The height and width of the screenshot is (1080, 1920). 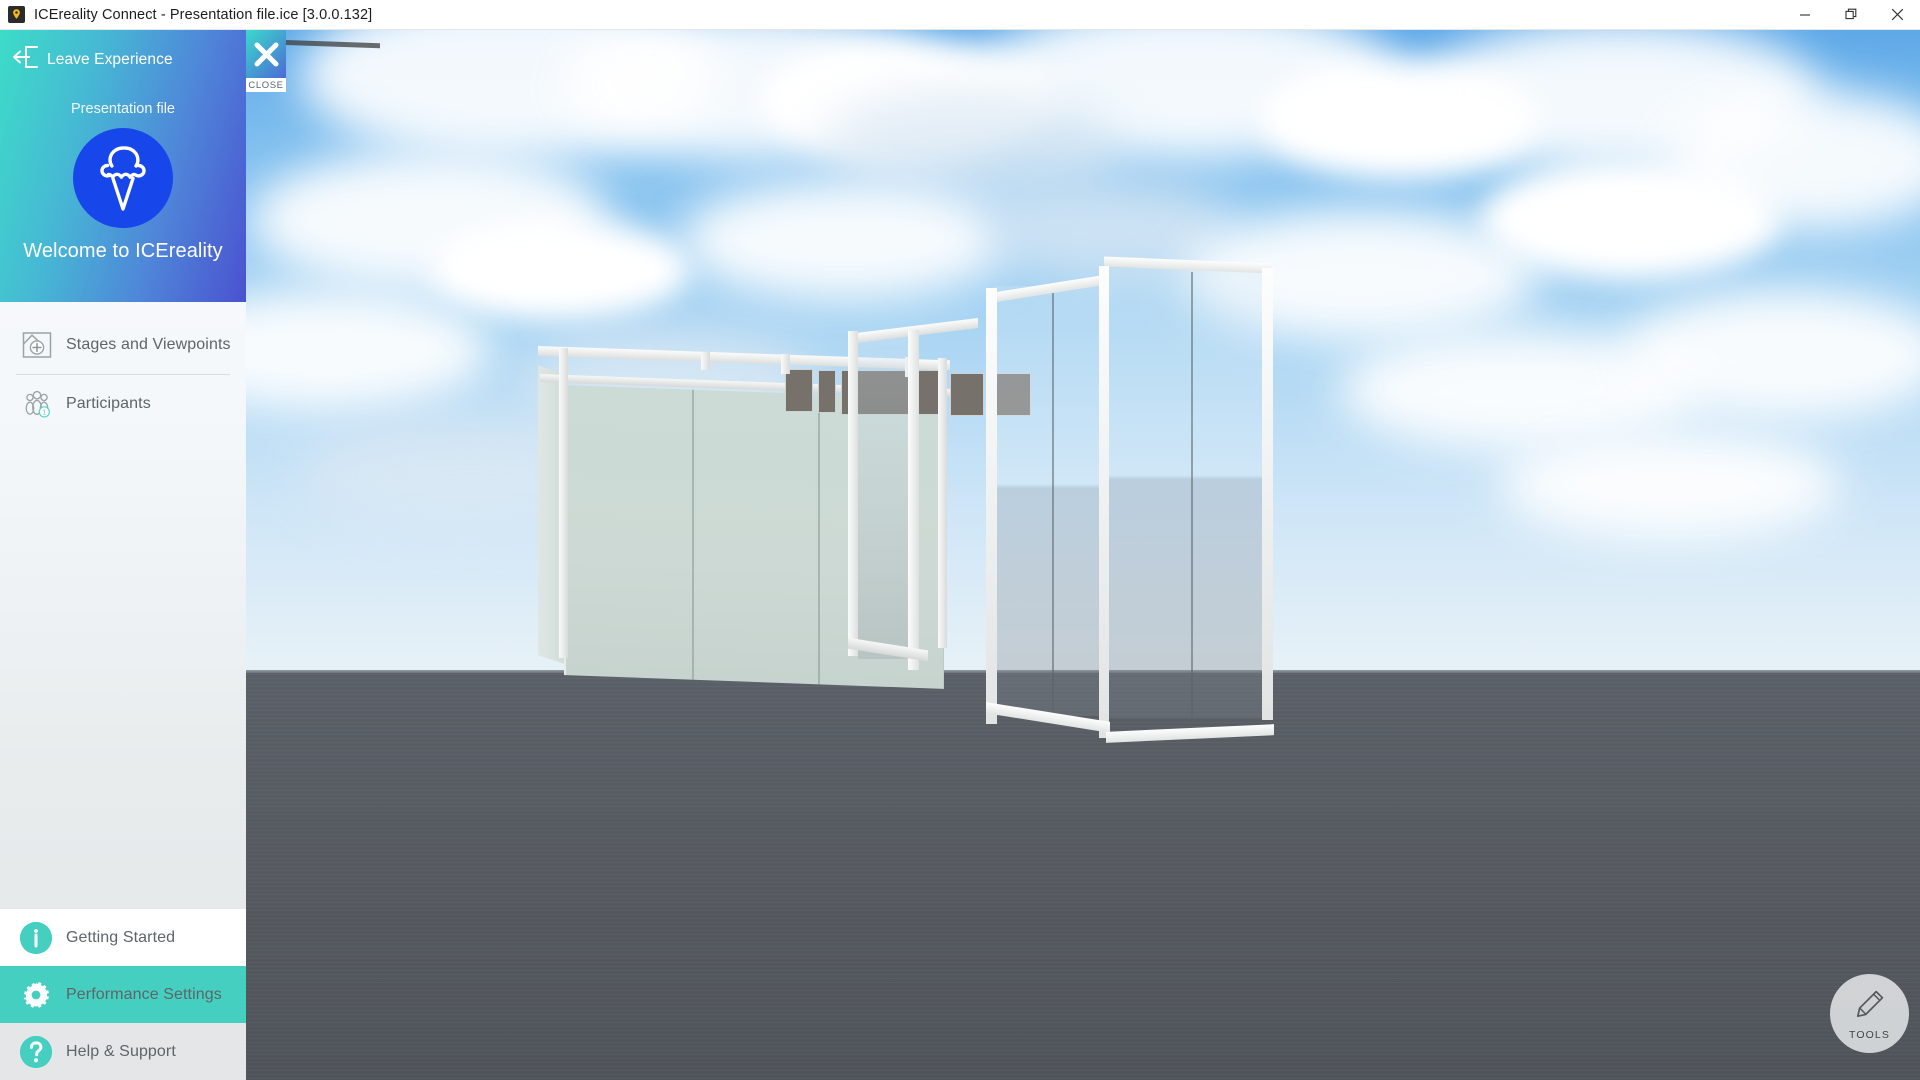 I want to click on tools-button: TOOLS, so click(x=1869, y=1013).